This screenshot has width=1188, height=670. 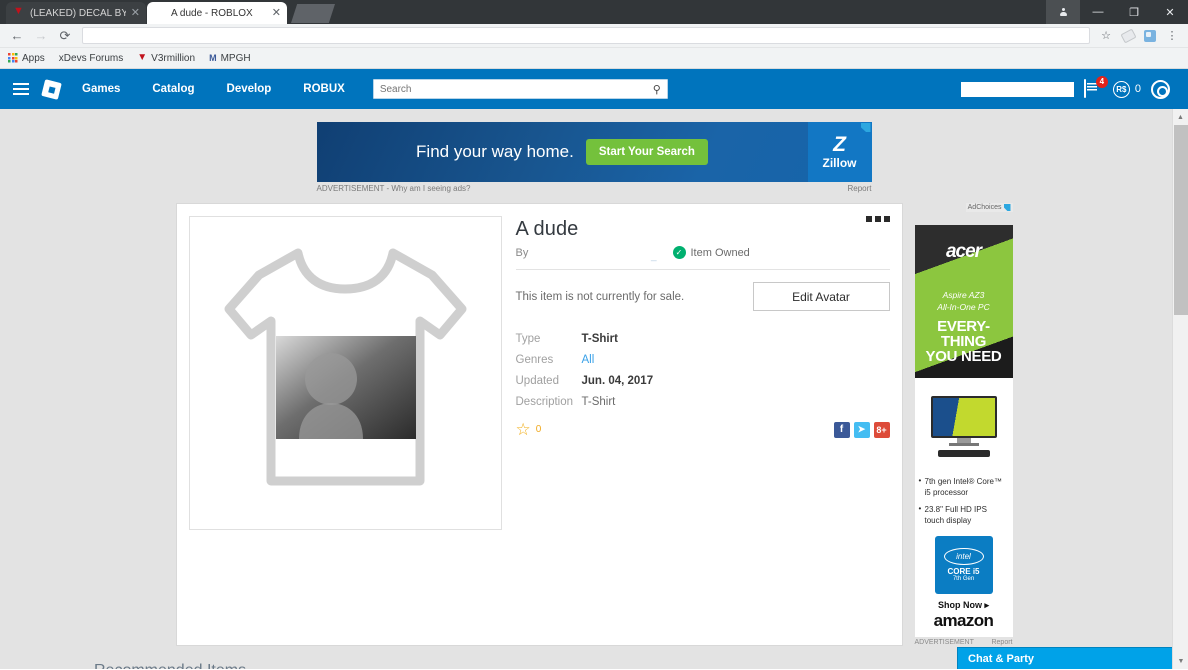 I want to click on back-button: ←, so click(x=17, y=36).